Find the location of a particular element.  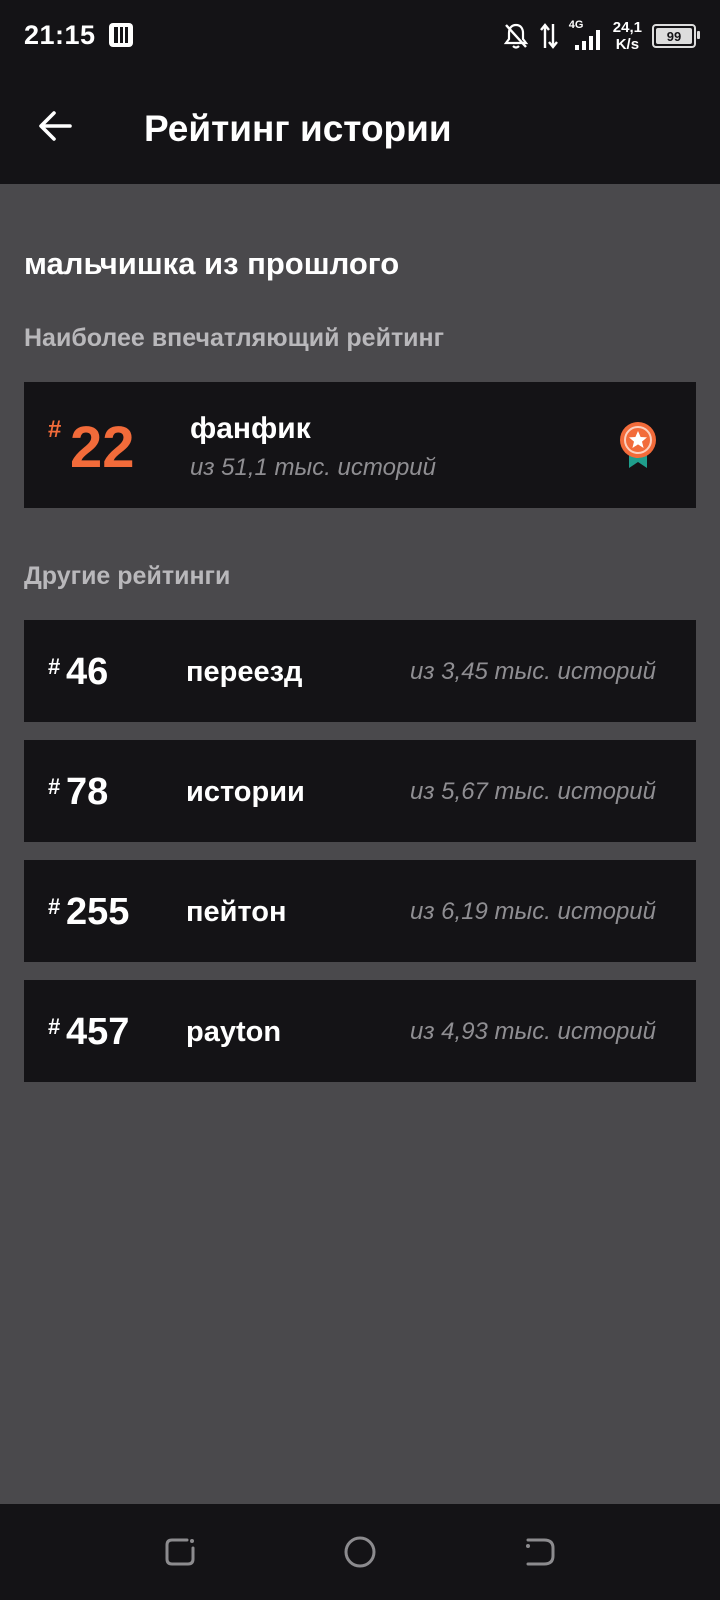

rank-subtitle: из 6,19 тыс. историй is located at coordinates (533, 911).